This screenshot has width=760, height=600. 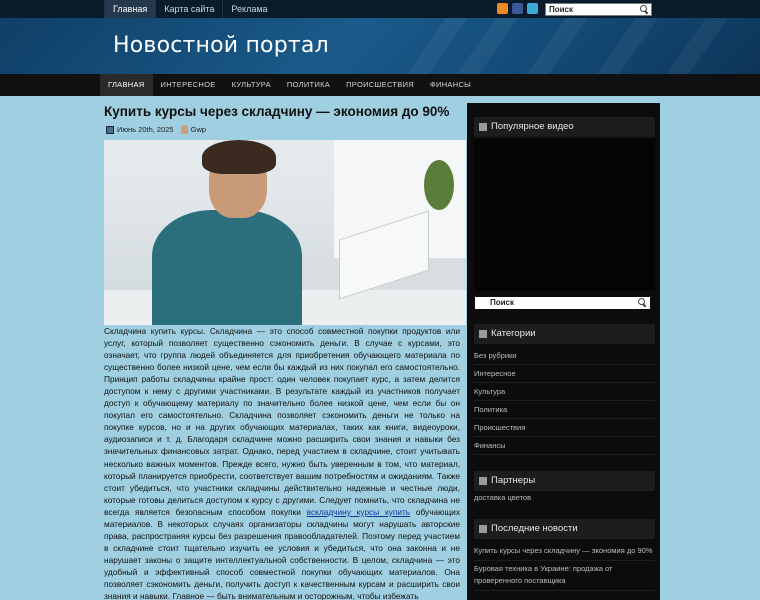 I want to click on twitter-icon, so click(x=532, y=8).